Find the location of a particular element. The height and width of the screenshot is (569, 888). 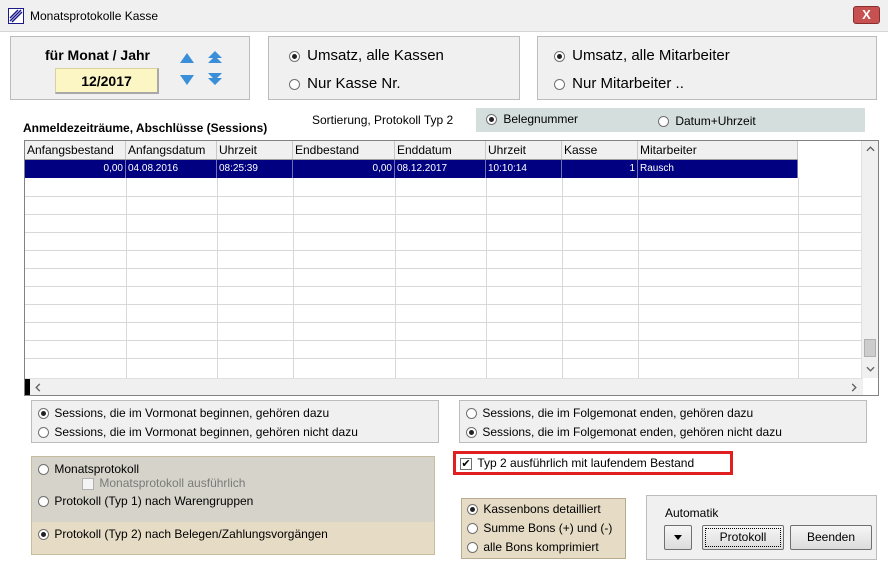

close-button: X is located at coordinates (866, 15).